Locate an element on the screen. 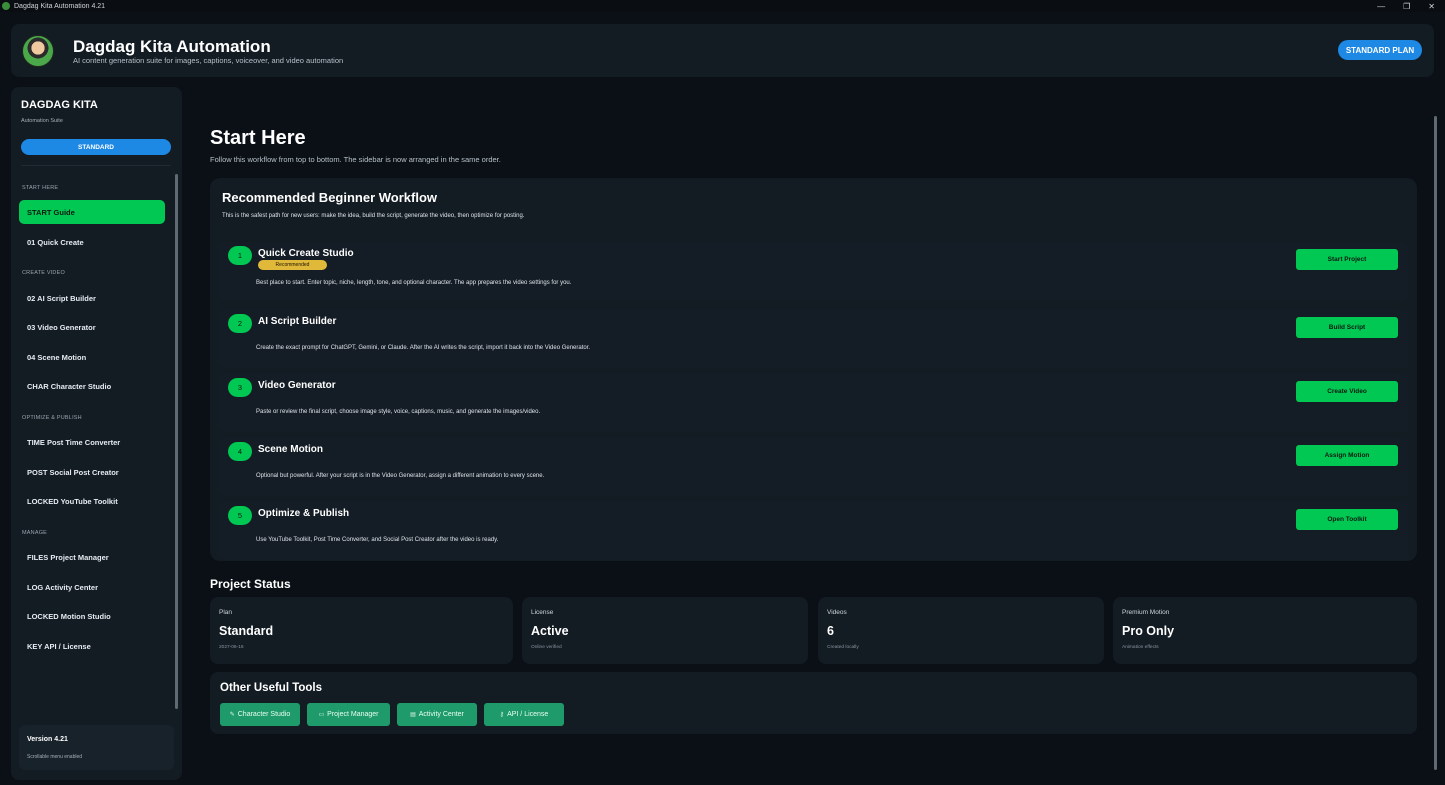  avatar-logo-icon is located at coordinates (38, 51).